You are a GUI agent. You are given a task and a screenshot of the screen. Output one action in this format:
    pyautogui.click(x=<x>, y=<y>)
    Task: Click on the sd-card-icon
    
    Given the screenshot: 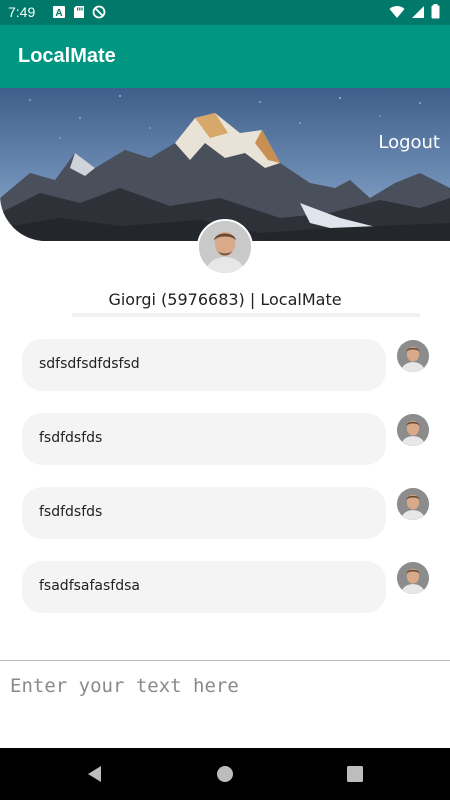 What is the action you would take?
    pyautogui.click(x=79, y=12)
    